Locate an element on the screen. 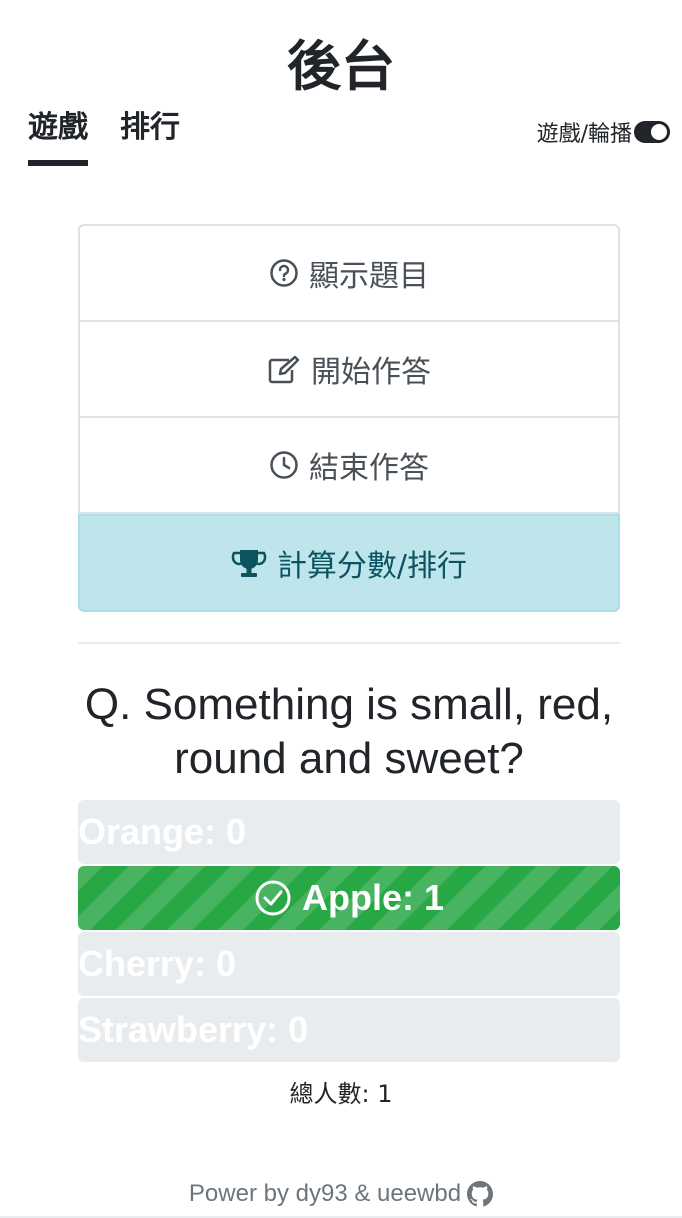 This screenshot has height=1218, width=682. start-answer-label: 開始作答 is located at coordinates (371, 372).